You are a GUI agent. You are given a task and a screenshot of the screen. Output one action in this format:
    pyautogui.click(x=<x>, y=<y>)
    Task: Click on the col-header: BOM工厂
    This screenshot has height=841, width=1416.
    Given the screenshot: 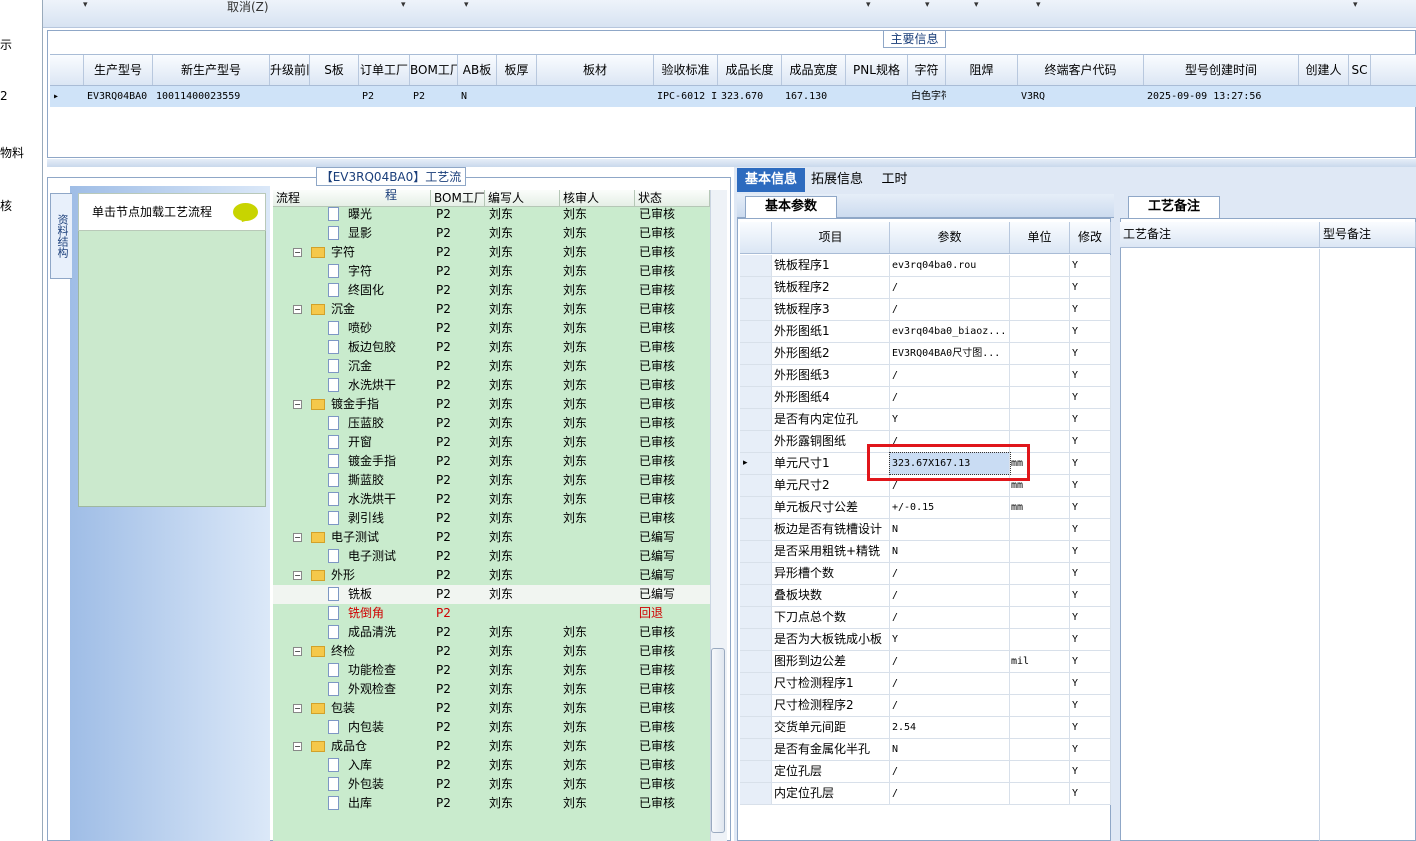 What is the action you would take?
    pyautogui.click(x=434, y=70)
    